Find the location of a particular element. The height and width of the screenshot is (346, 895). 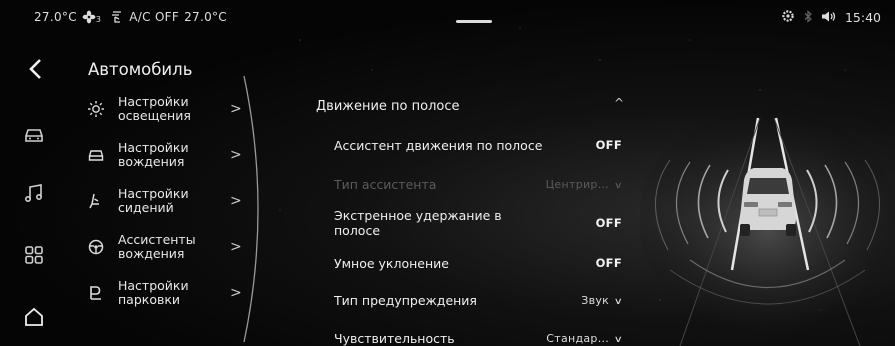

climate-status: 27.0°C 3 A/C OFF 27.0°C is located at coordinates (130, 17).